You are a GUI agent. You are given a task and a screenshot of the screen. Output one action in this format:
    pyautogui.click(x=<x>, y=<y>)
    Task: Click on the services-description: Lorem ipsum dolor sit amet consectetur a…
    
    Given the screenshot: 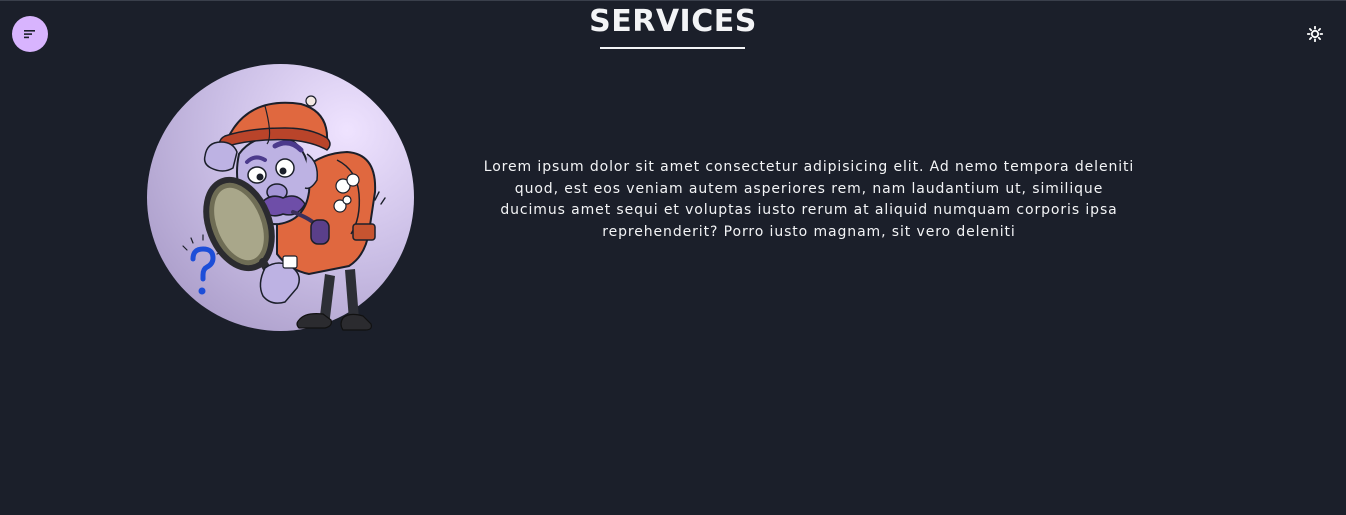 What is the action you would take?
    pyautogui.click(x=809, y=199)
    